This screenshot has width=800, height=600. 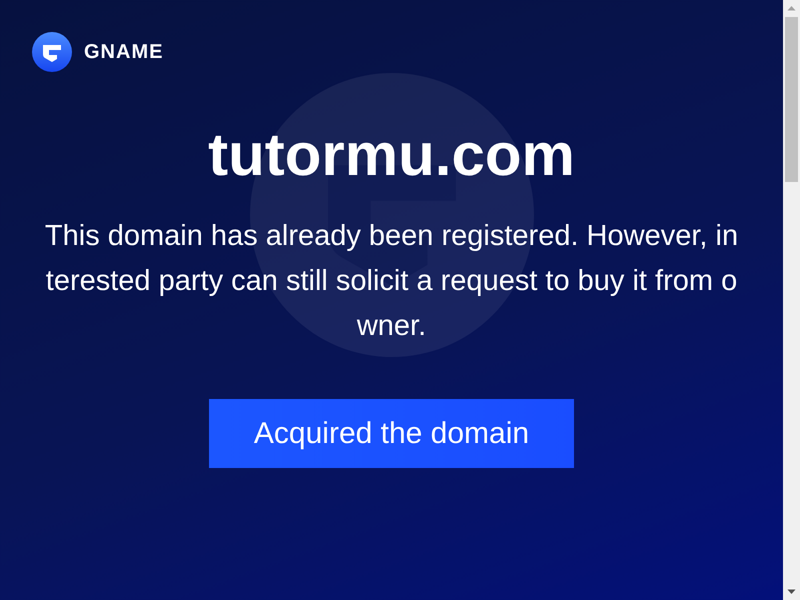 I want to click on brand-name: GNAME, so click(x=124, y=52).